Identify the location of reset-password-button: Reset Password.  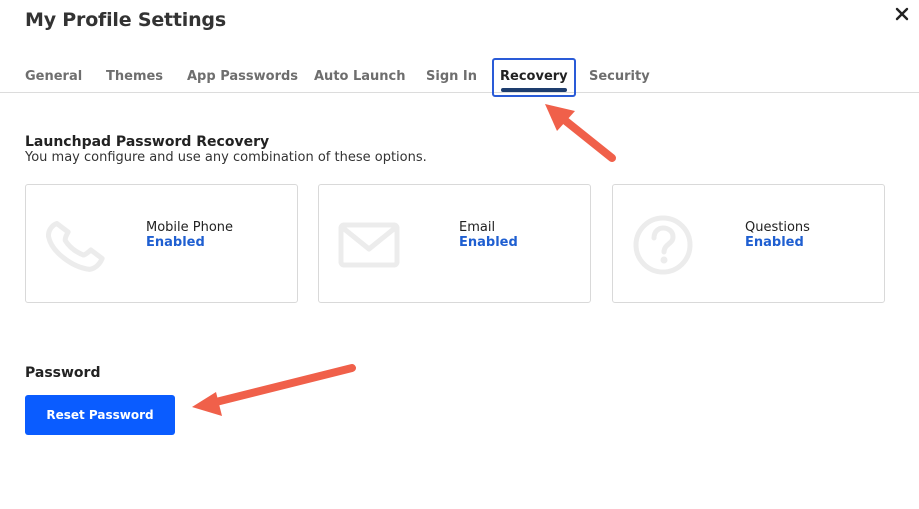
(100, 415).